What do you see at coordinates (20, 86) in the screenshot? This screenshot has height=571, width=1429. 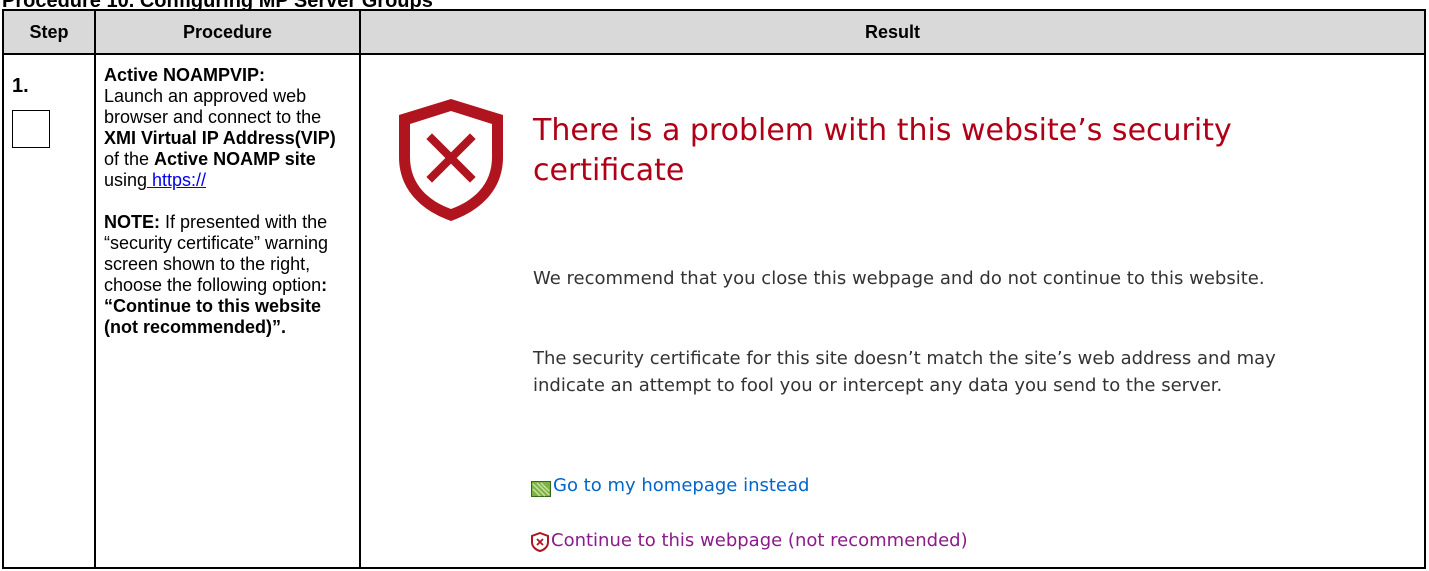 I see `step-number: 1.` at bounding box center [20, 86].